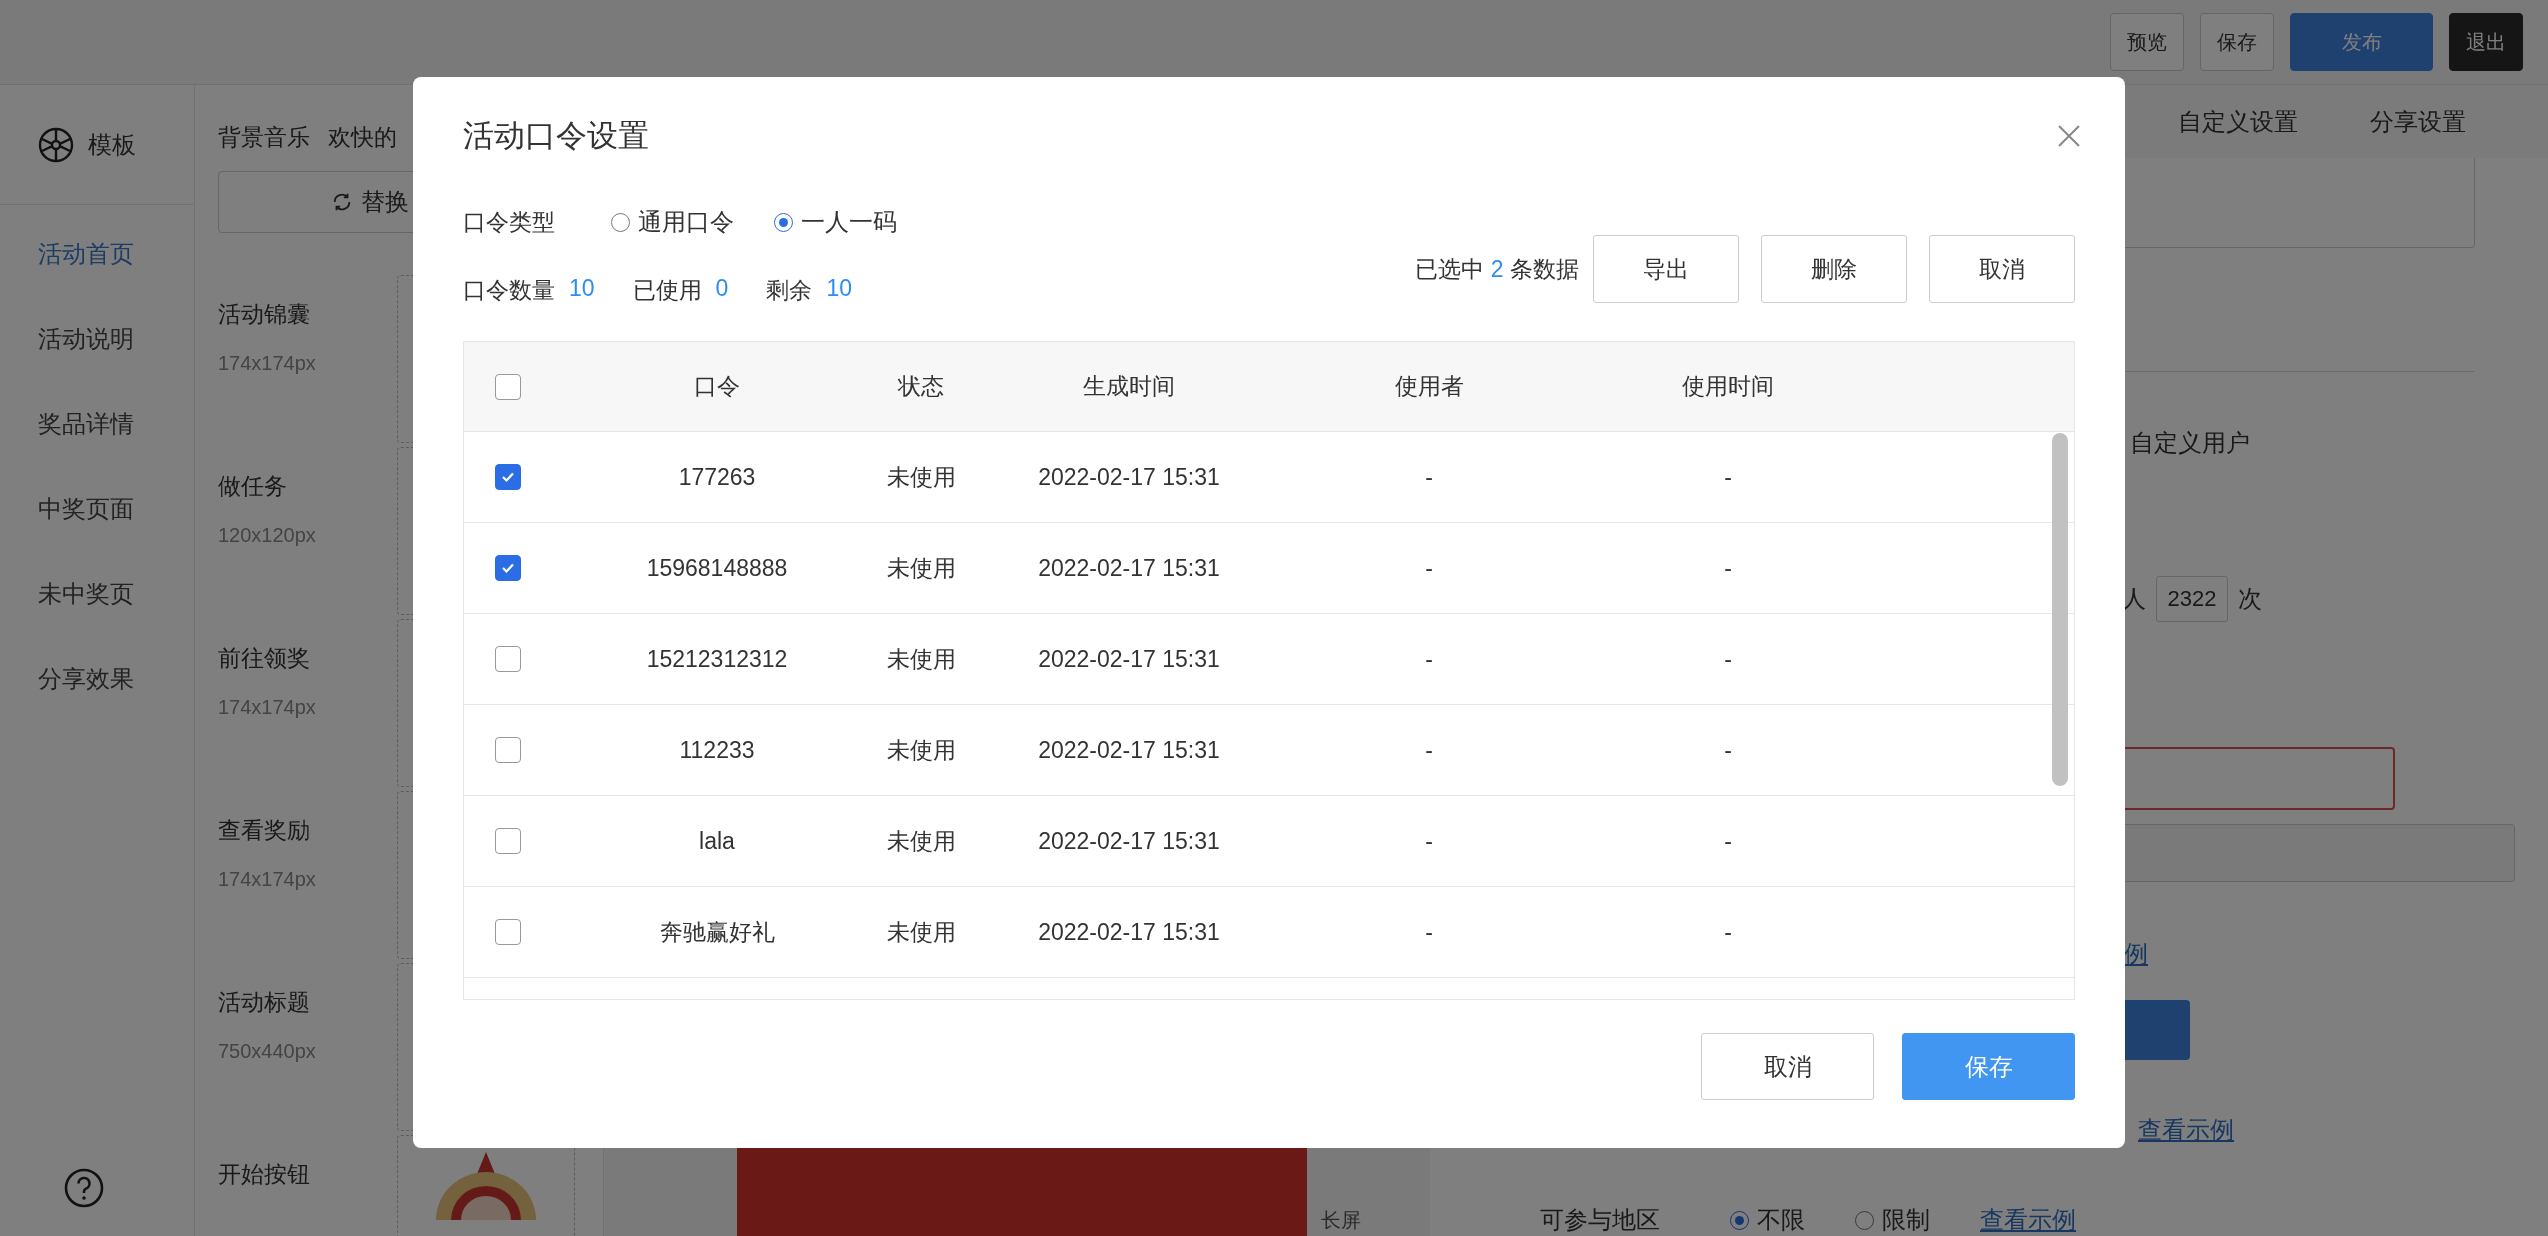 This screenshot has height=1236, width=2548. I want to click on table-cell: lala, so click(717, 841).